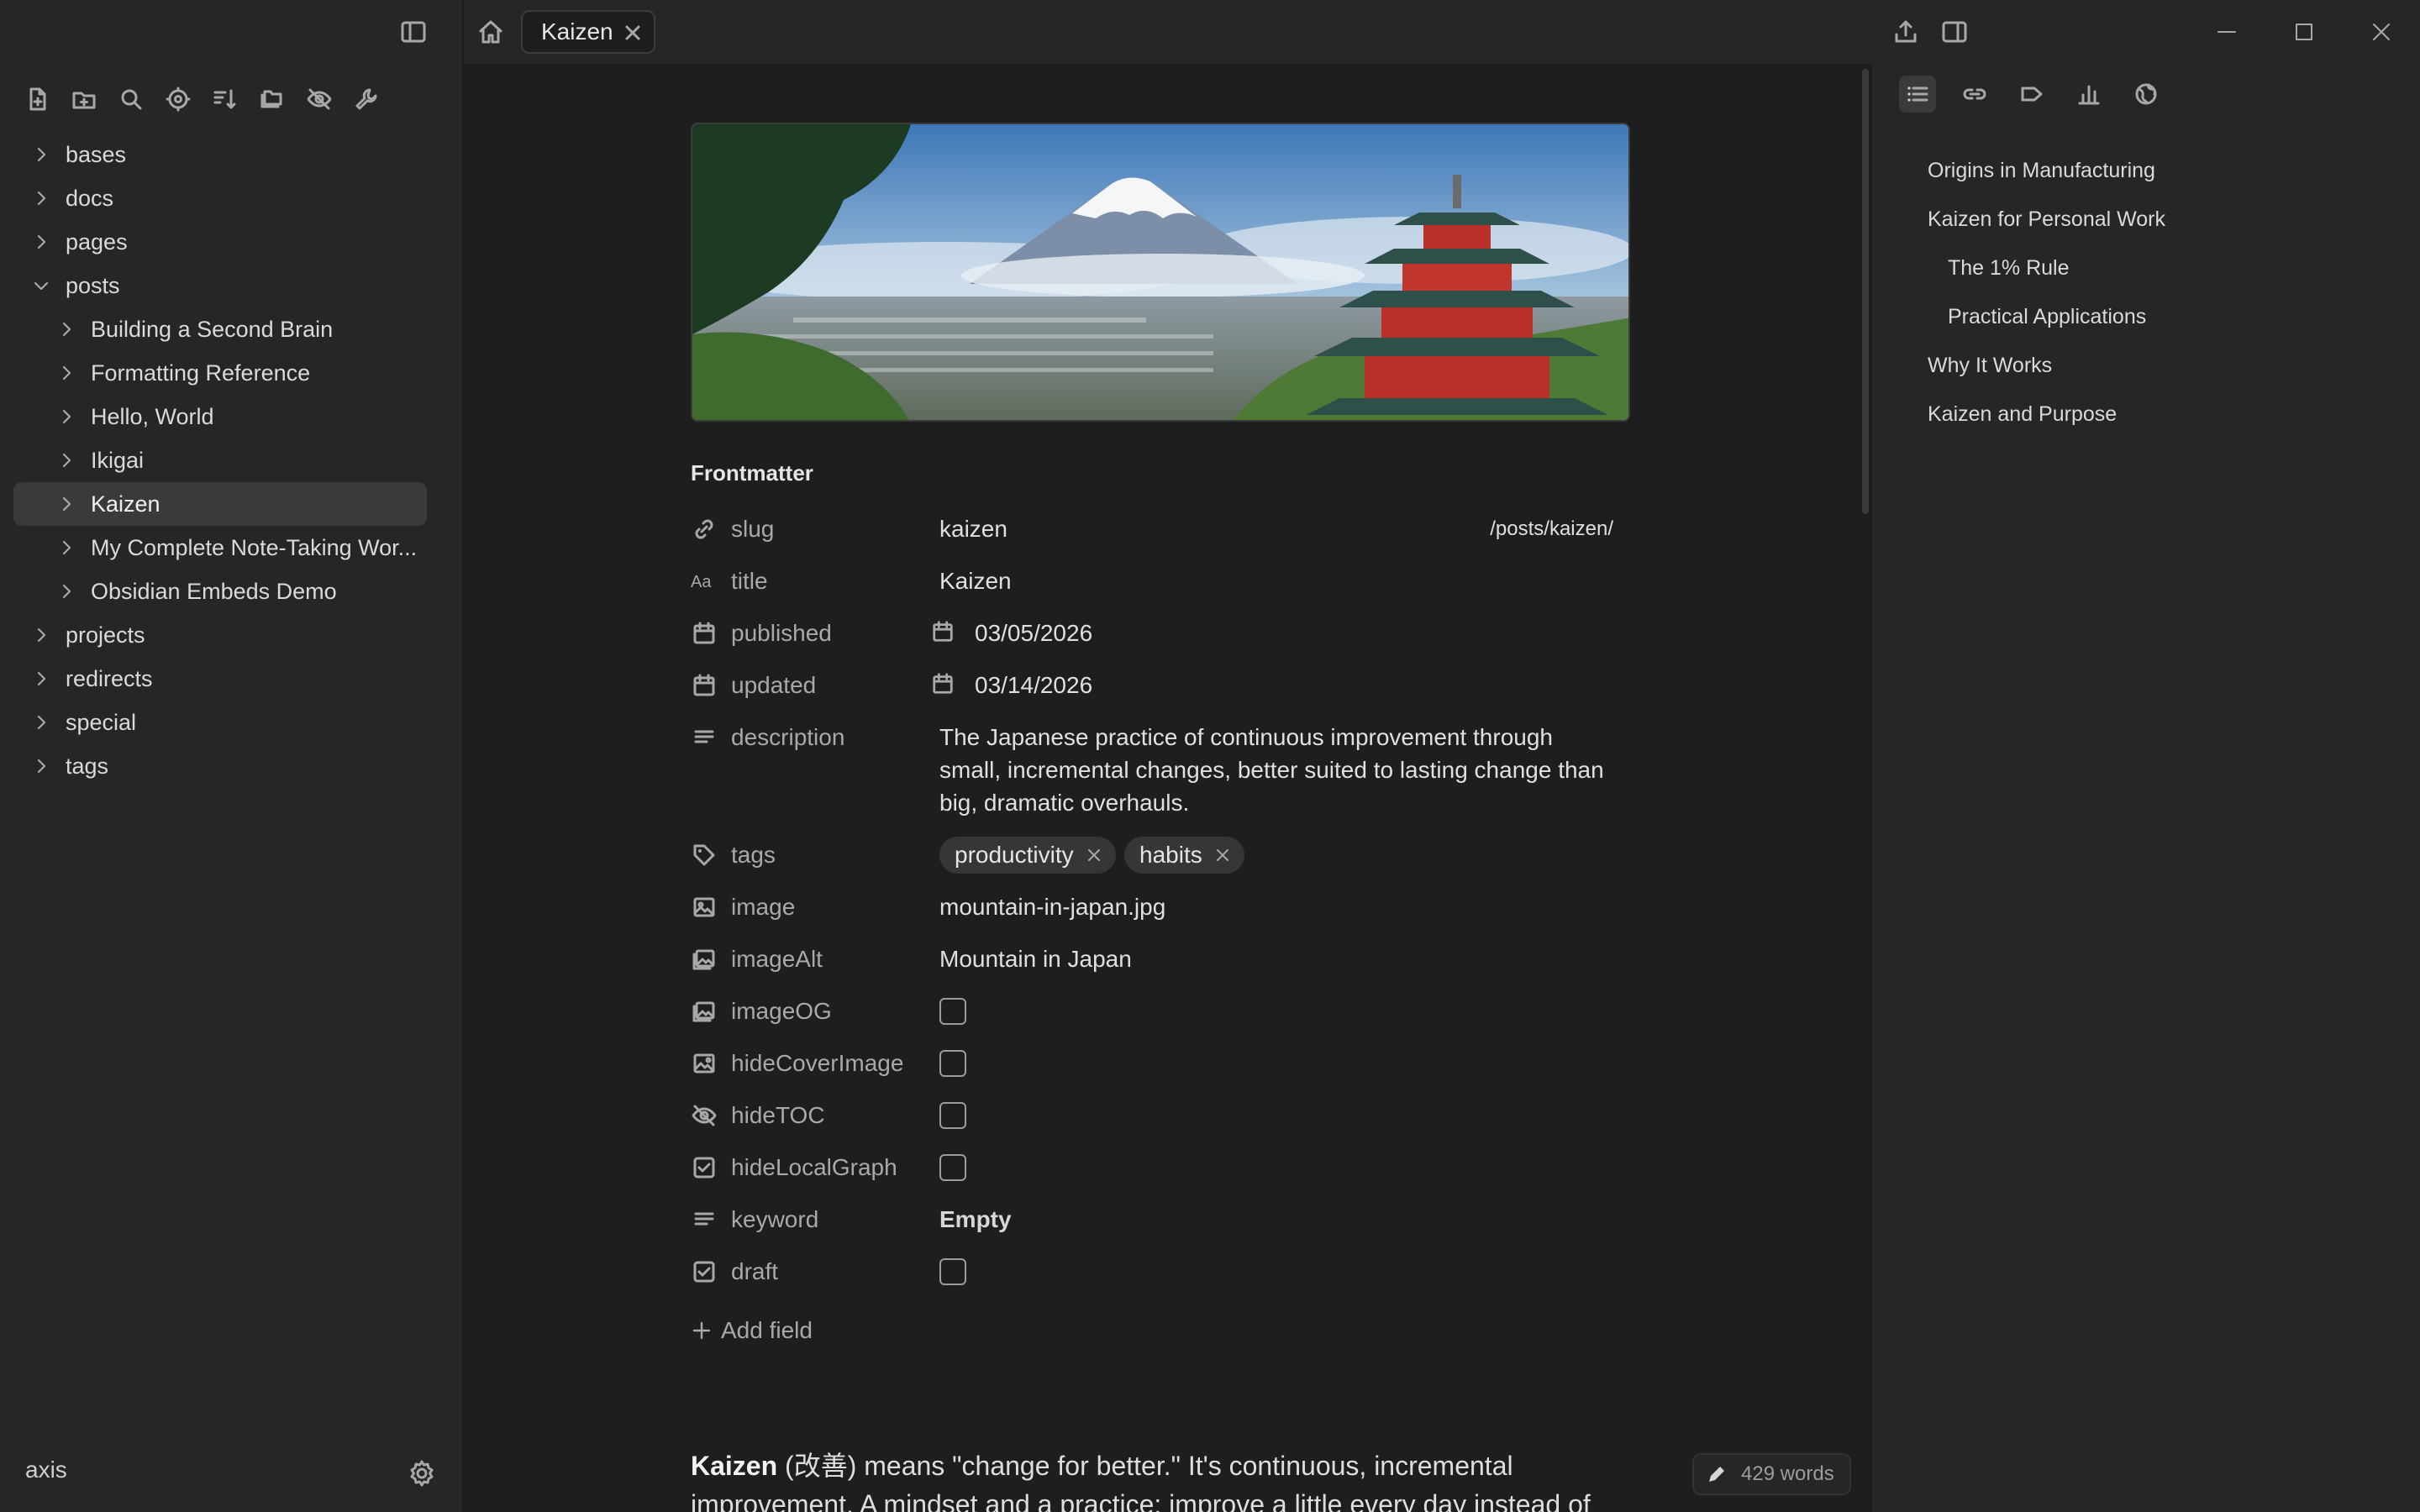 This screenshot has height=1512, width=2420. What do you see at coordinates (1906, 31) in the screenshot?
I see `share-icon` at bounding box center [1906, 31].